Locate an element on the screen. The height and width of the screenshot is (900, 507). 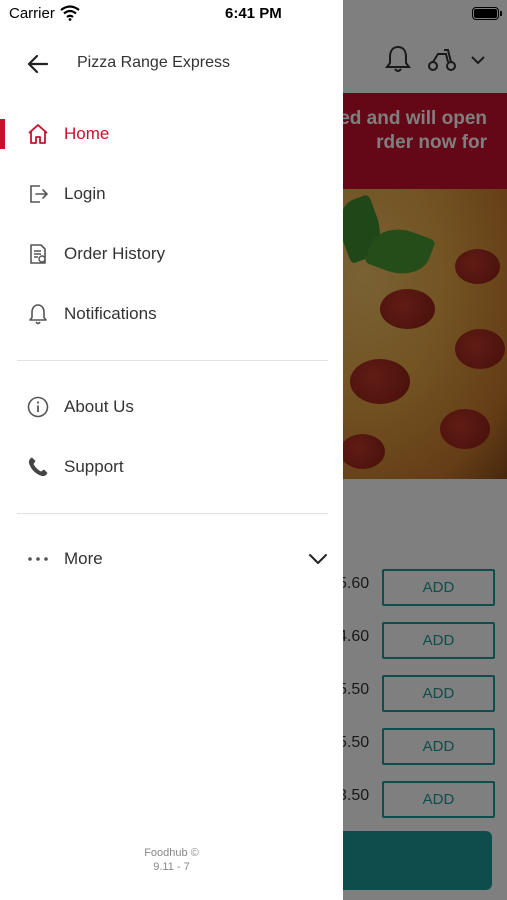
login-icon is located at coordinates (39, 194).